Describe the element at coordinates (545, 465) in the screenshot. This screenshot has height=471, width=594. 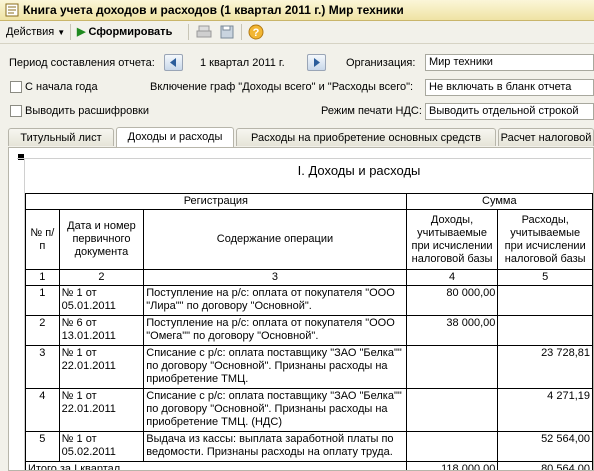
I see `total-expense: 80 564,00` at that location.